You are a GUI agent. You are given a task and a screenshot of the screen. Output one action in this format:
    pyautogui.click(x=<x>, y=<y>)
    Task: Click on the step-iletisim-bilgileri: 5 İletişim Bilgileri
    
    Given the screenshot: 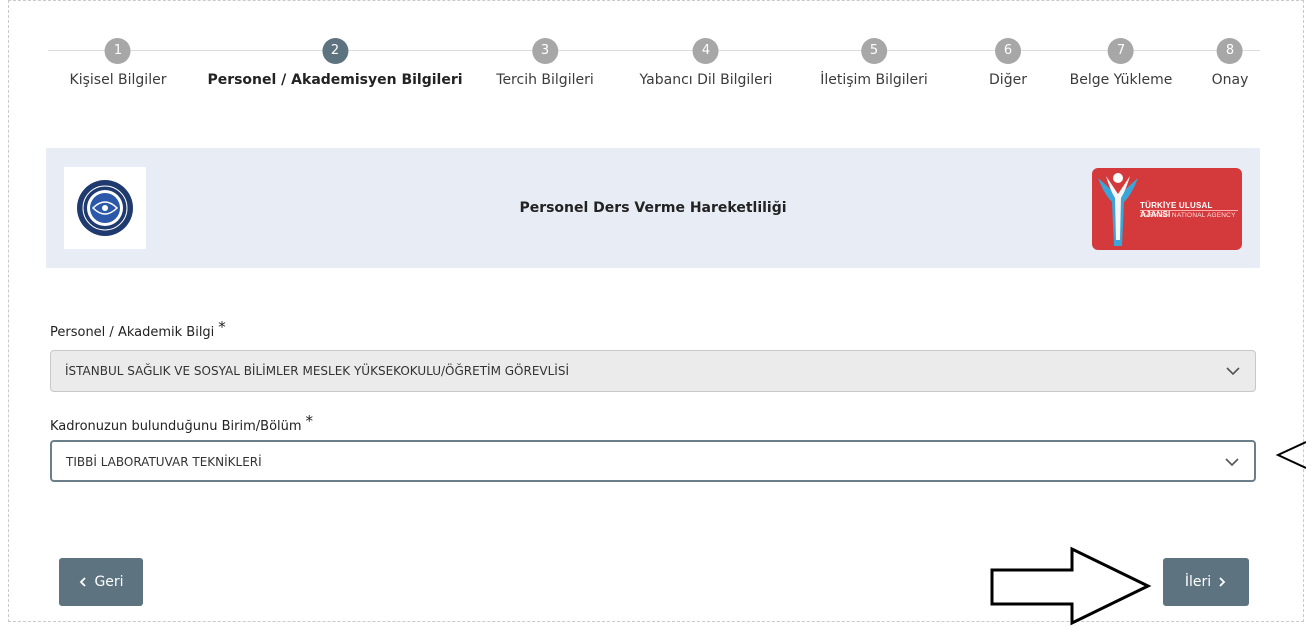 What is the action you would take?
    pyautogui.click(x=874, y=63)
    